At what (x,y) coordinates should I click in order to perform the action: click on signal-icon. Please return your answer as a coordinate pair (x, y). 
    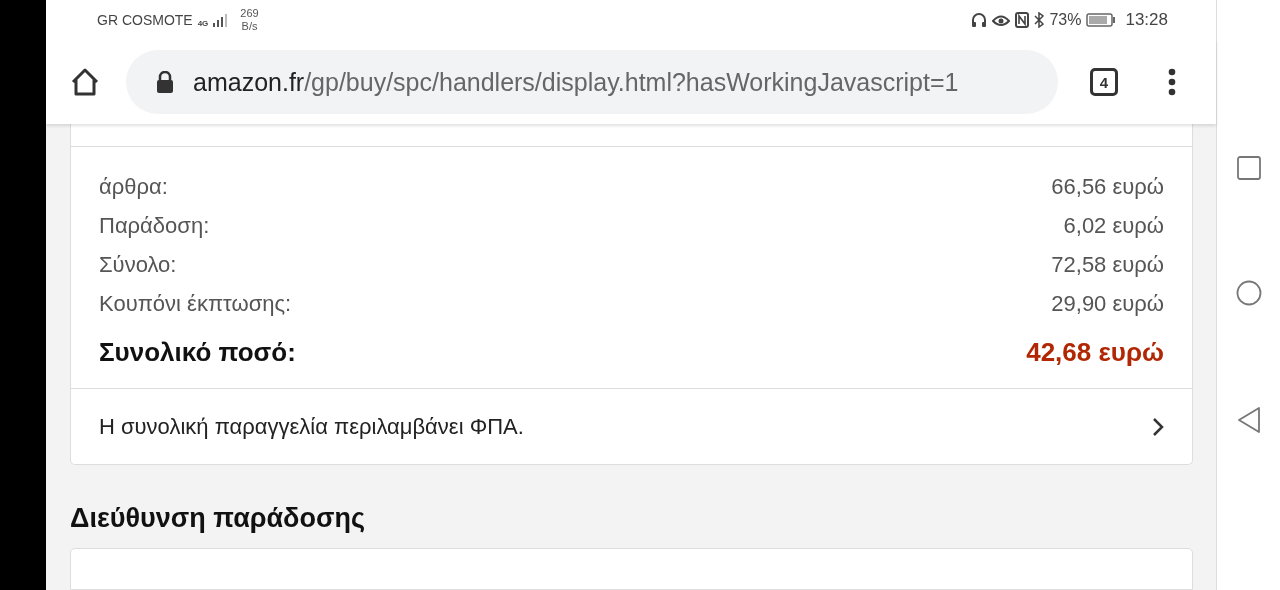
    Looking at the image, I should click on (221, 20).